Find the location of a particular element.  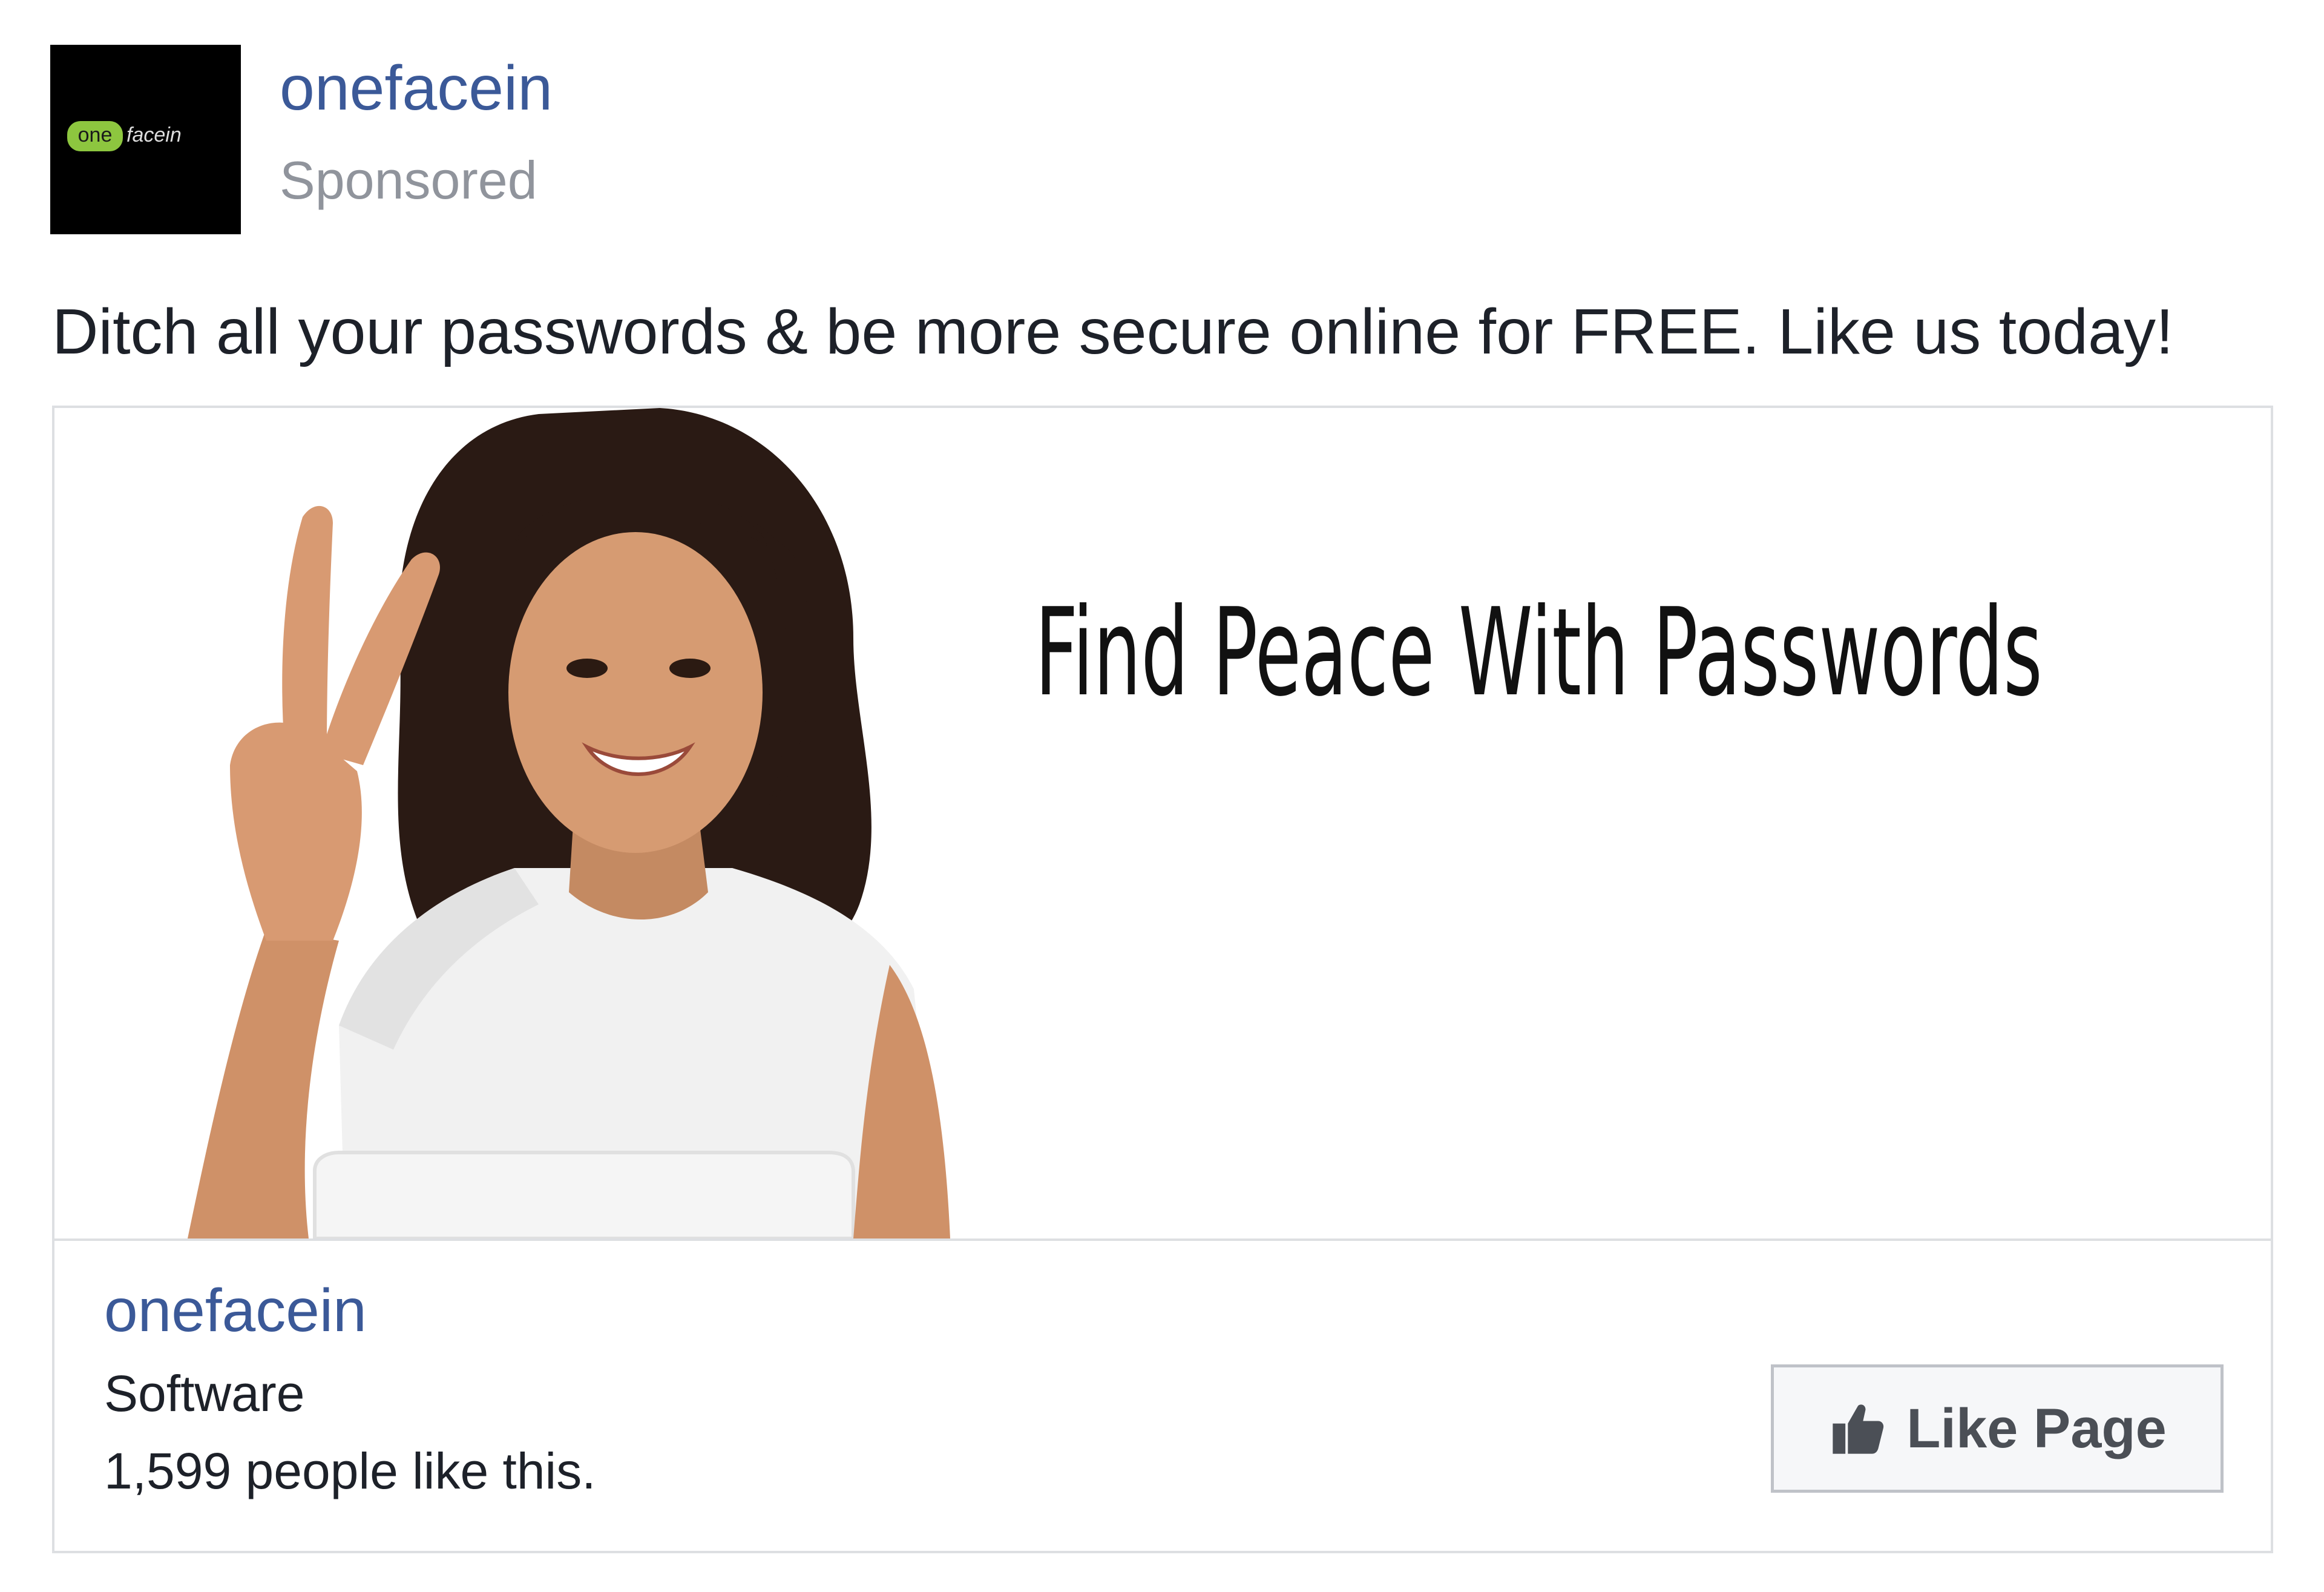

card-divider is located at coordinates (1162, 1239).